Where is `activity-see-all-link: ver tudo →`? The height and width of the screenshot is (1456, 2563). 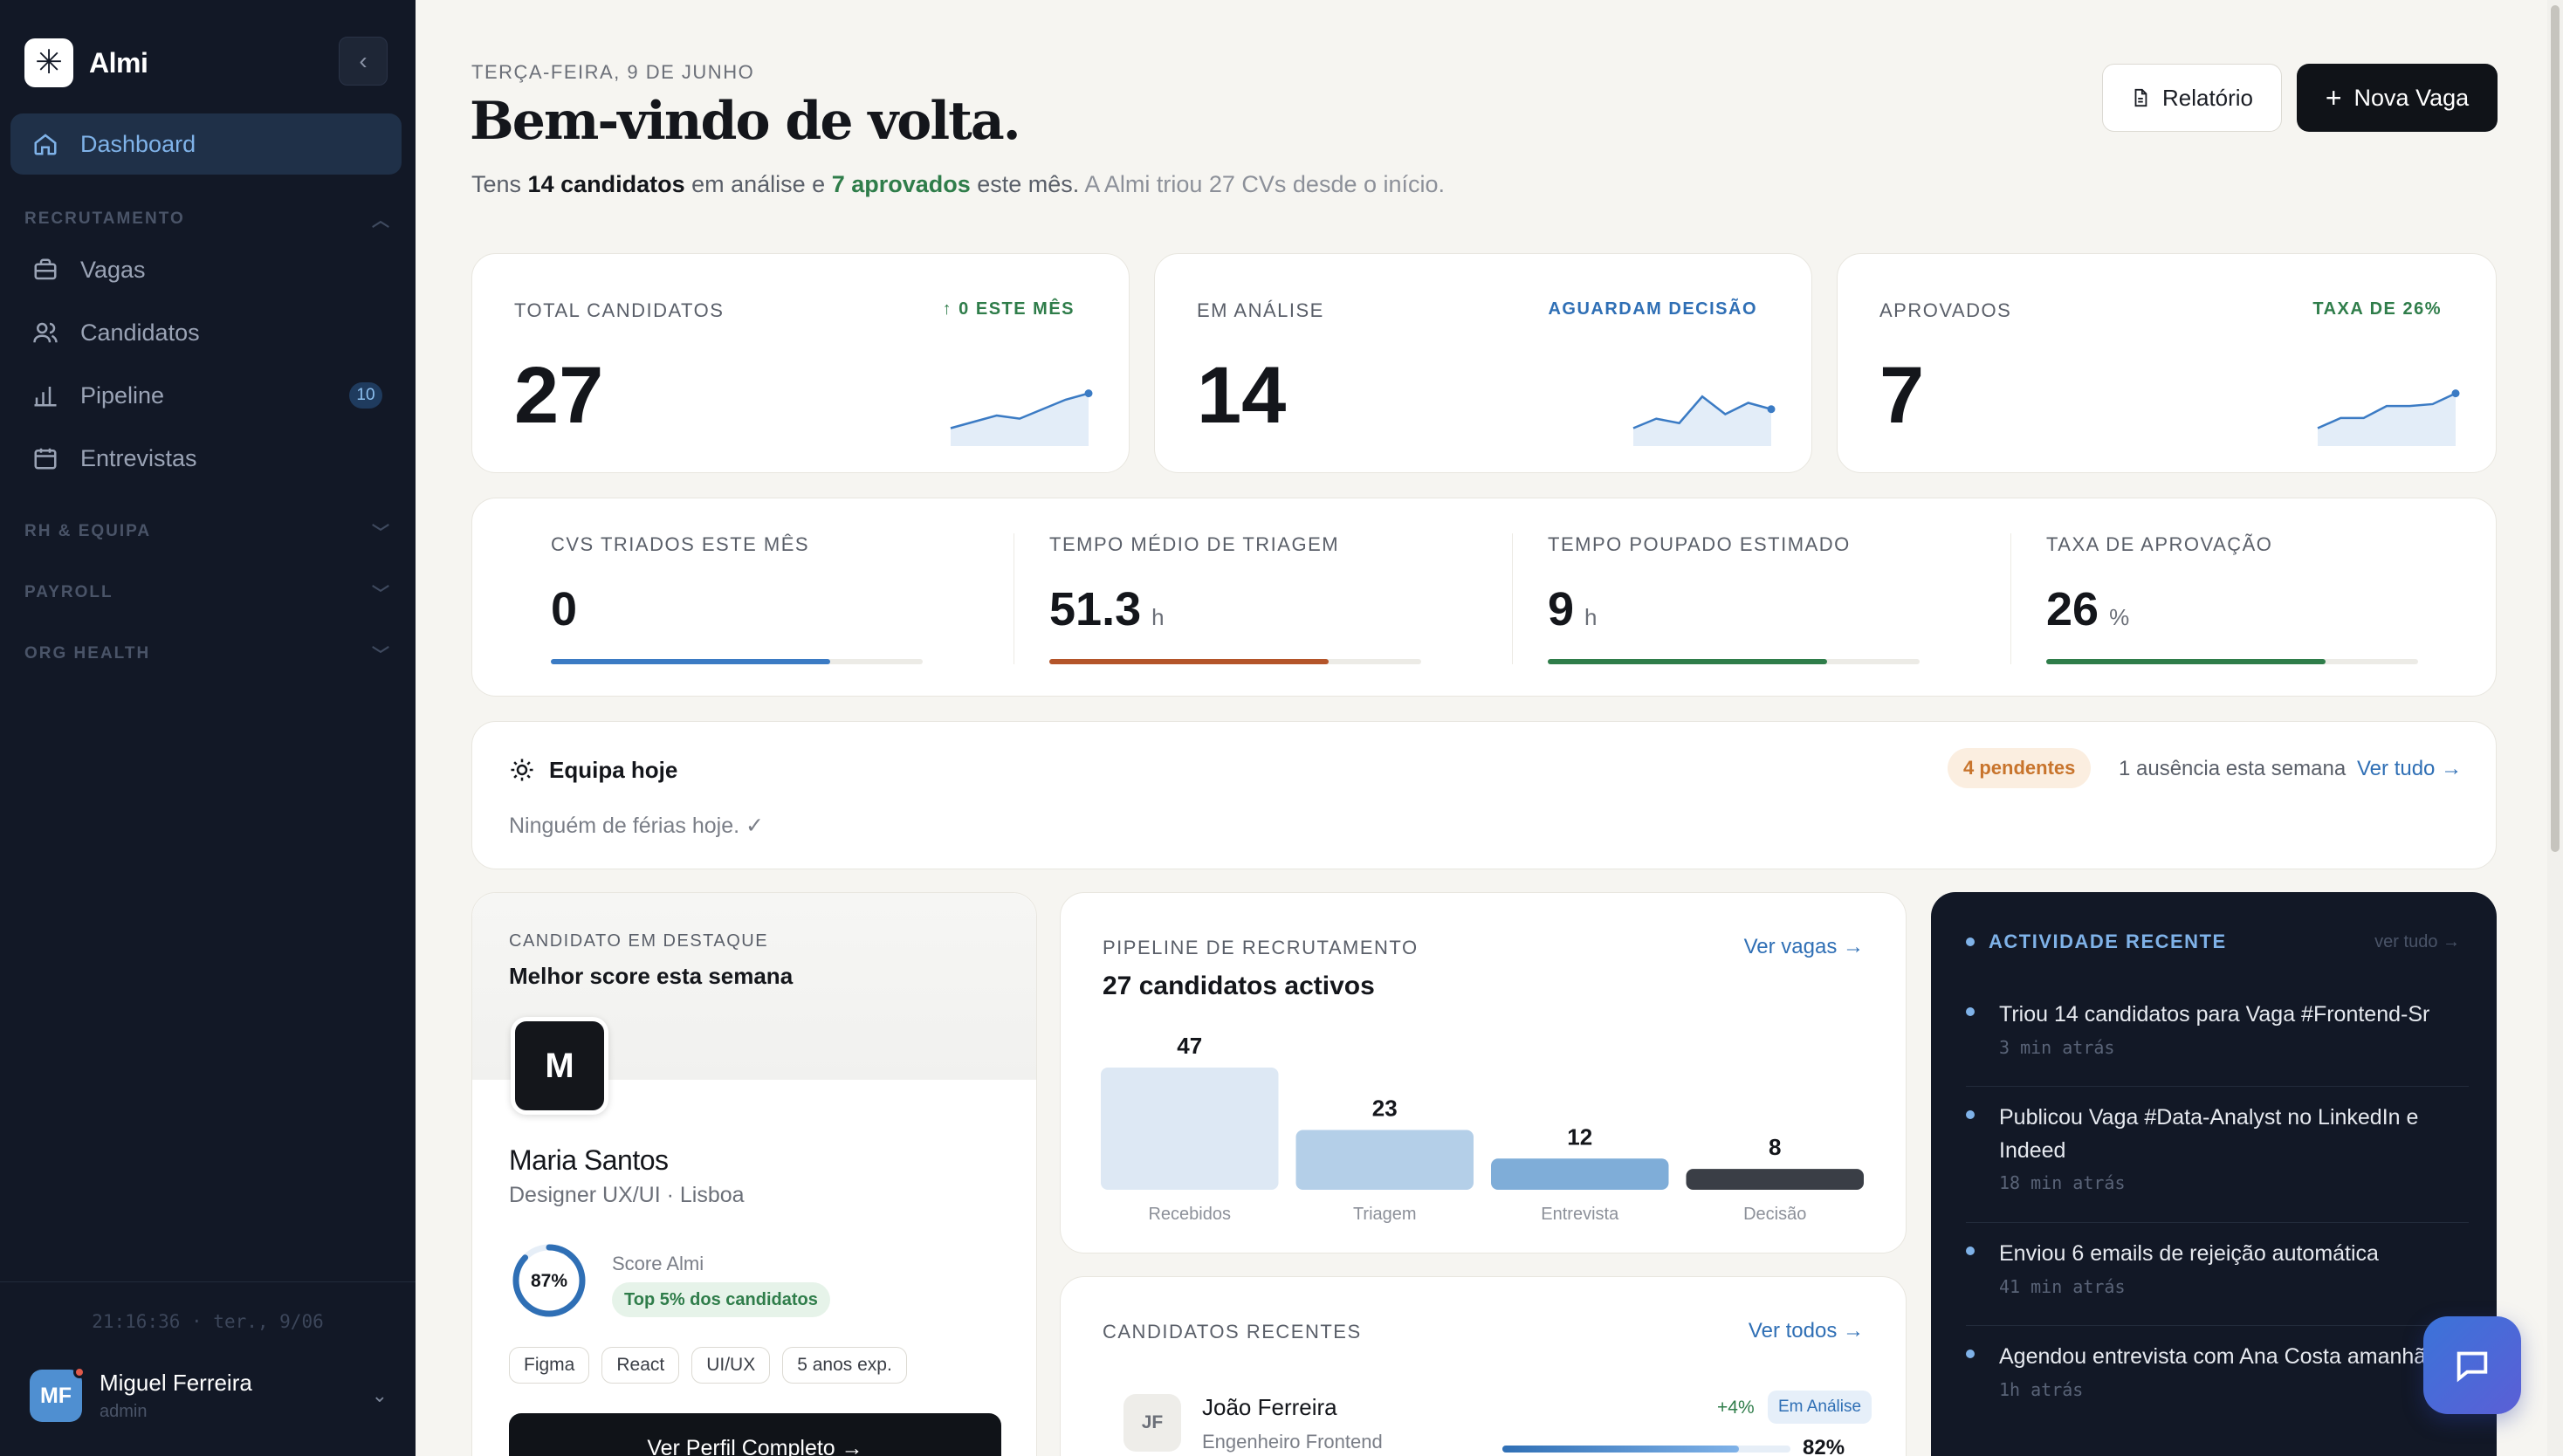
activity-see-all-link: ver tudo → is located at coordinates (2417, 942).